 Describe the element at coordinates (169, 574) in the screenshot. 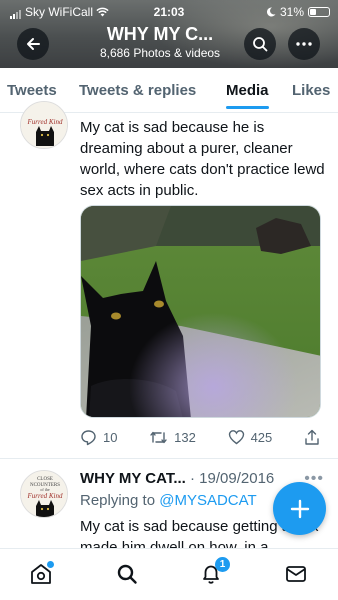

I see `bottom-nav: 1` at that location.